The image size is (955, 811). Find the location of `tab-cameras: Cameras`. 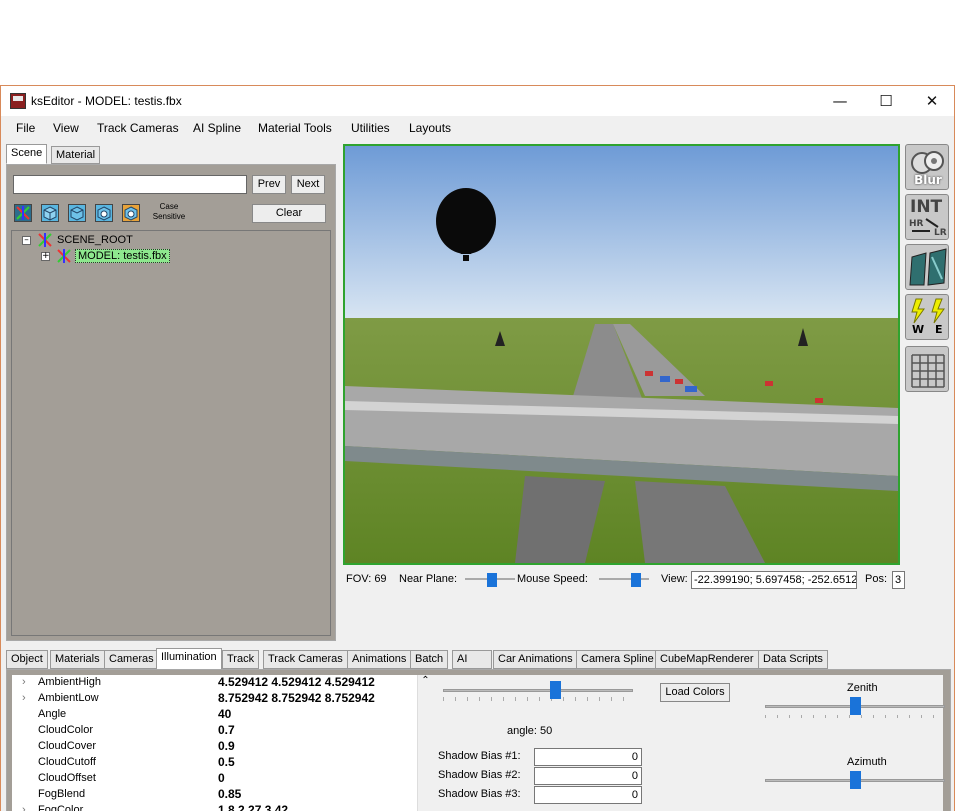

tab-cameras: Cameras is located at coordinates (131, 659).